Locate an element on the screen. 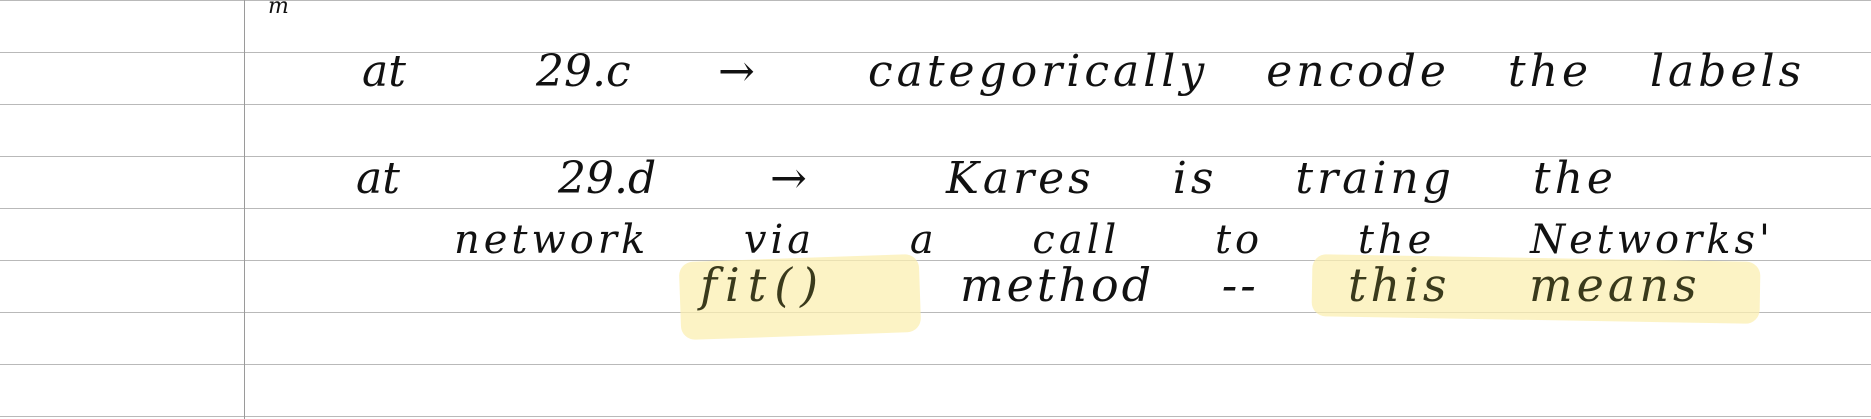 The image size is (1871, 419). line1-ref: 29.c is located at coordinates (583, 71).